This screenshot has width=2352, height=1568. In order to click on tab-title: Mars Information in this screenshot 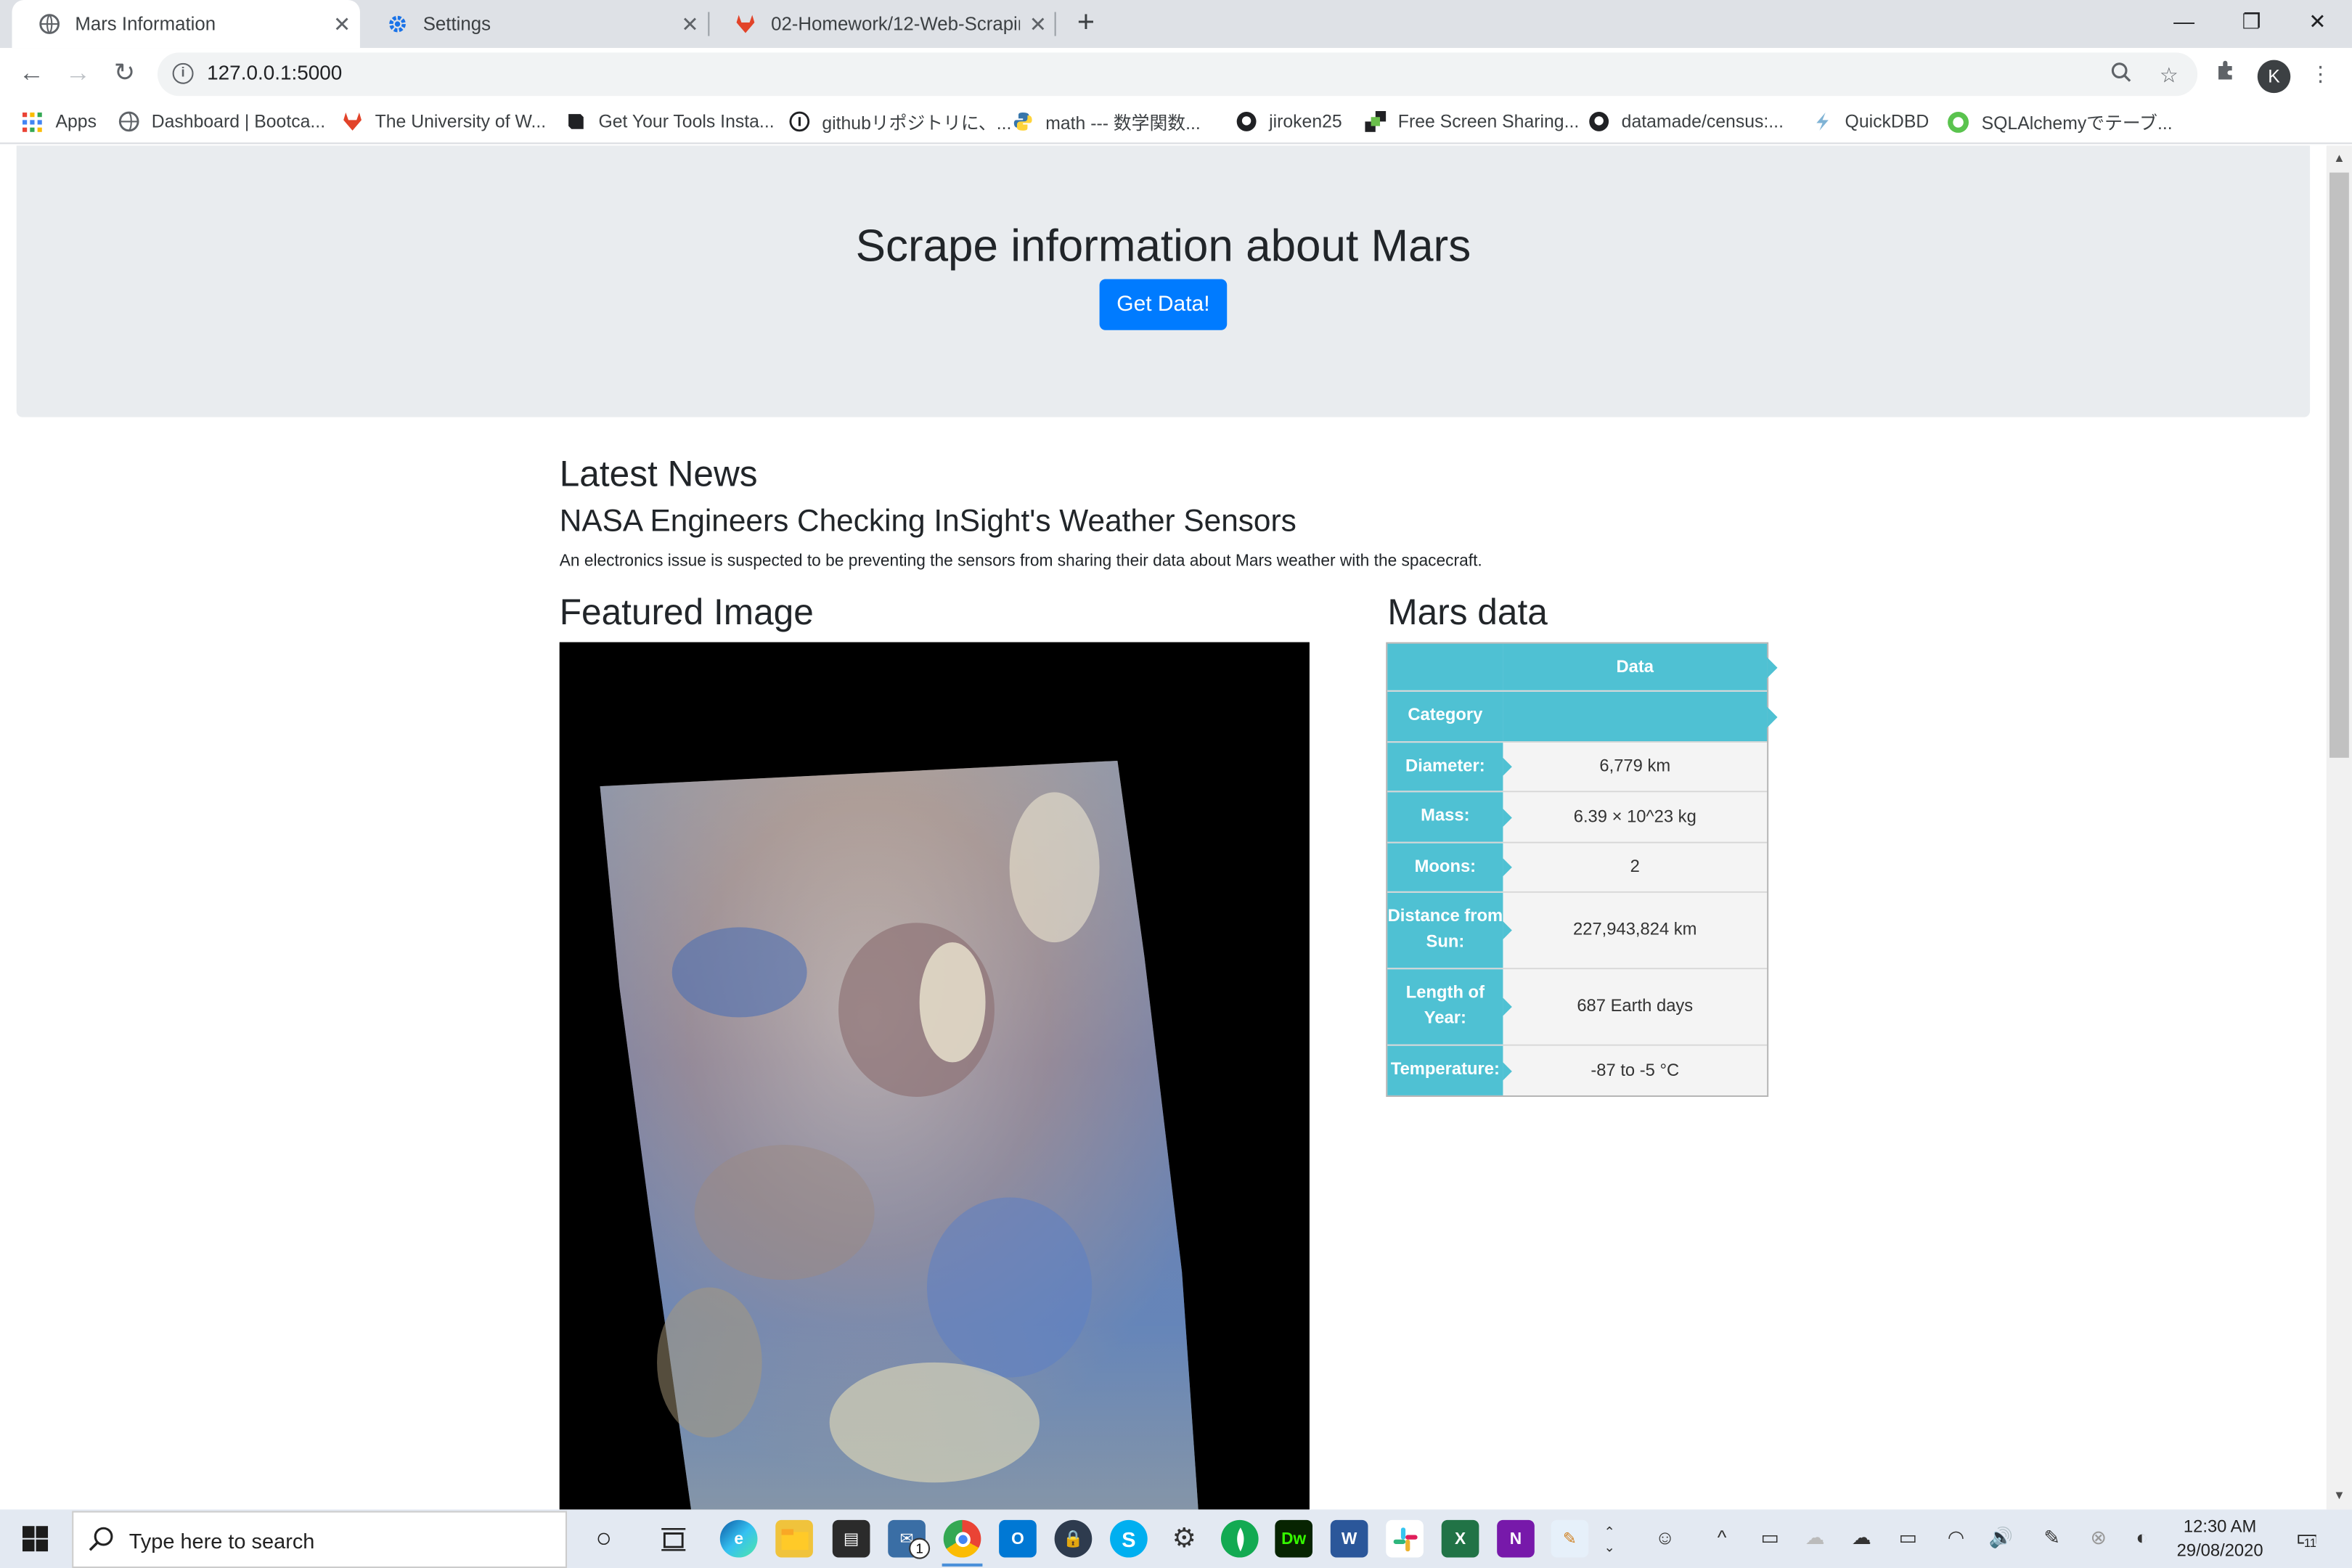, I will do `click(146, 24)`.